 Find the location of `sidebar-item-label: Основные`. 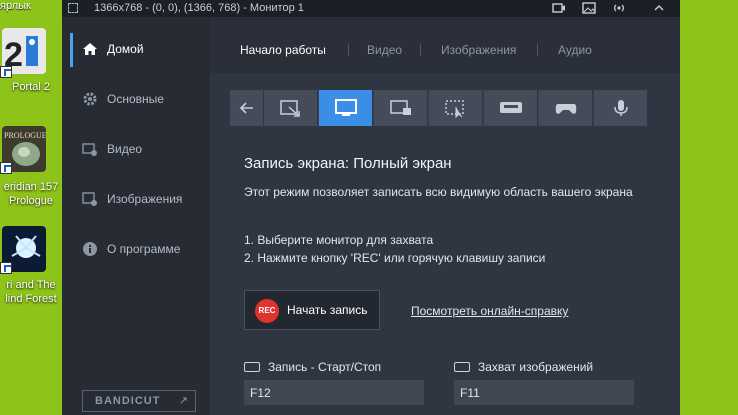

sidebar-item-label: Основные is located at coordinates (135, 99).